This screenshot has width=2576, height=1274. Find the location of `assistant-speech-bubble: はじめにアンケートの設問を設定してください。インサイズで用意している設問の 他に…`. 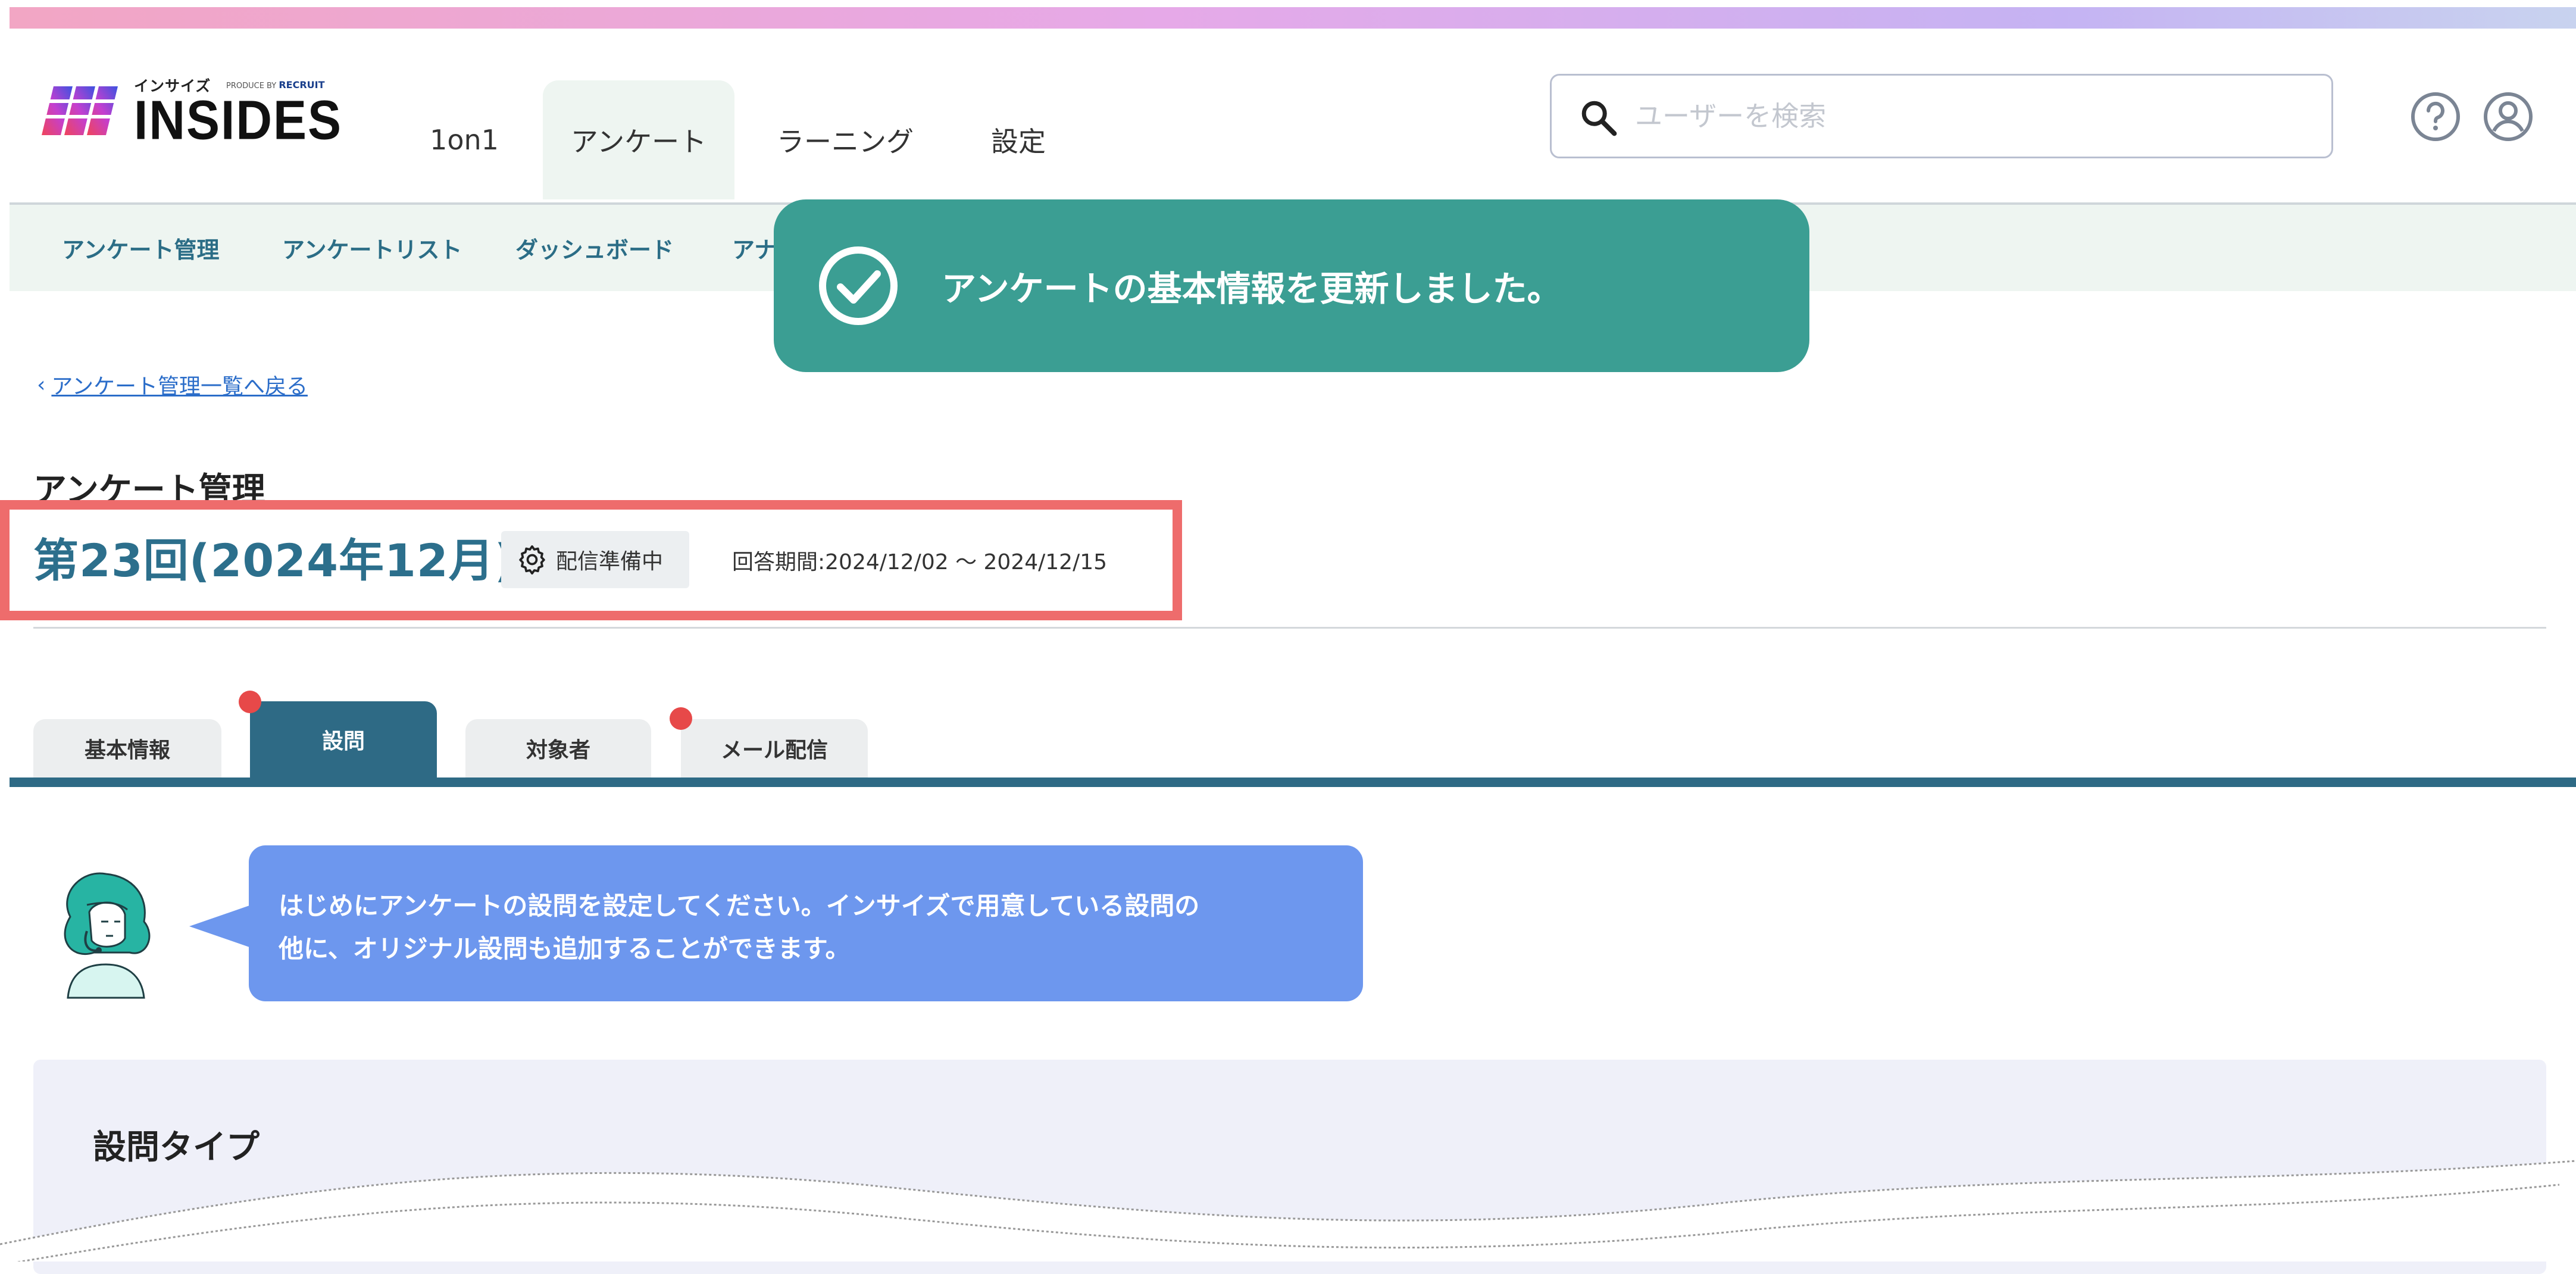

assistant-speech-bubble: はじめにアンケートの設問を設定してください。インサイズで用意している設問の 他に… is located at coordinates (806, 923).